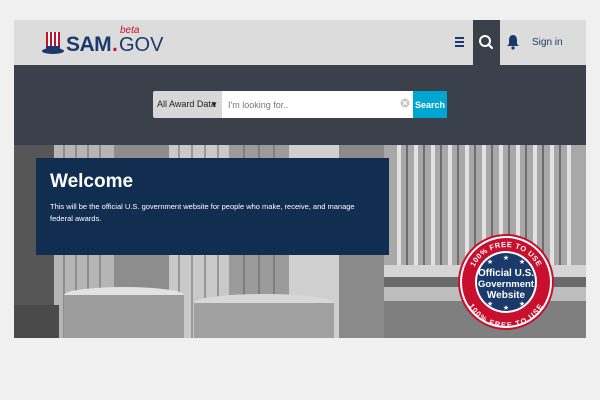 The image size is (600, 400). What do you see at coordinates (430, 104) in the screenshot?
I see `search-button: Search` at bounding box center [430, 104].